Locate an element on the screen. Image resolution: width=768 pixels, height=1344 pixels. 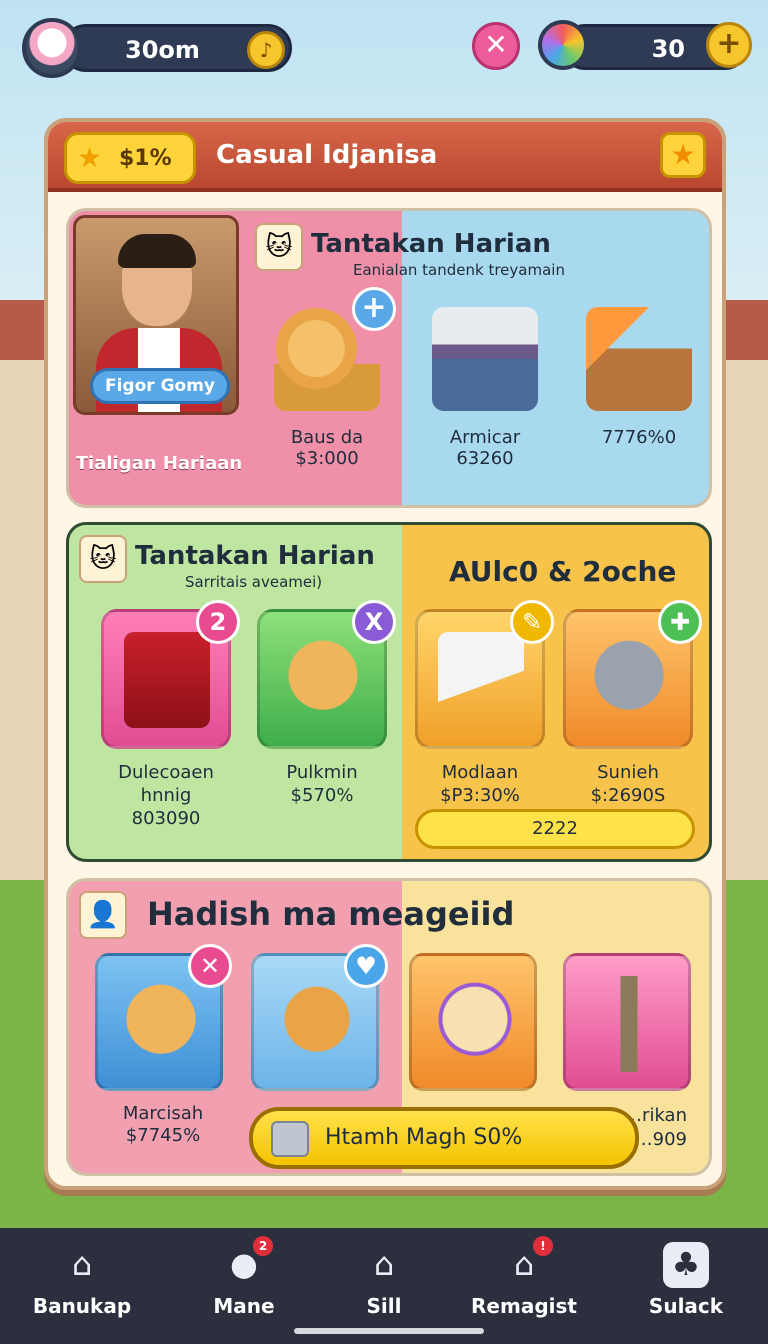
cube-icon is located at coordinates (290, 1139).